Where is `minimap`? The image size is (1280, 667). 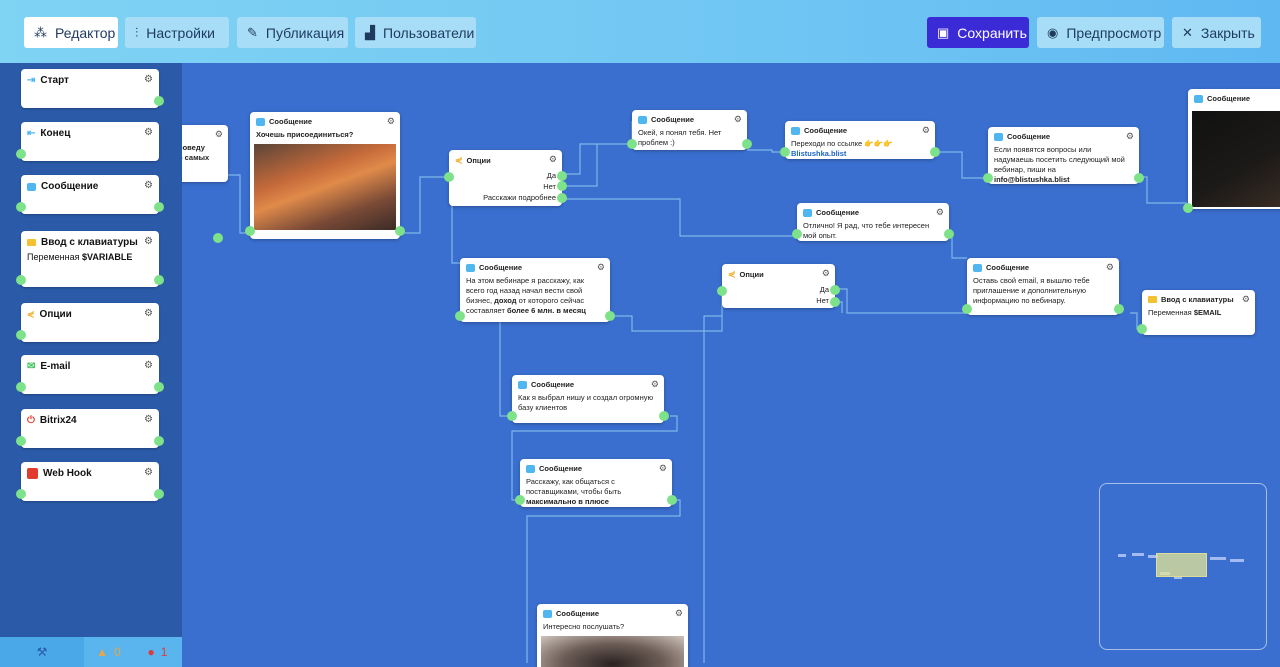 minimap is located at coordinates (1183, 566).